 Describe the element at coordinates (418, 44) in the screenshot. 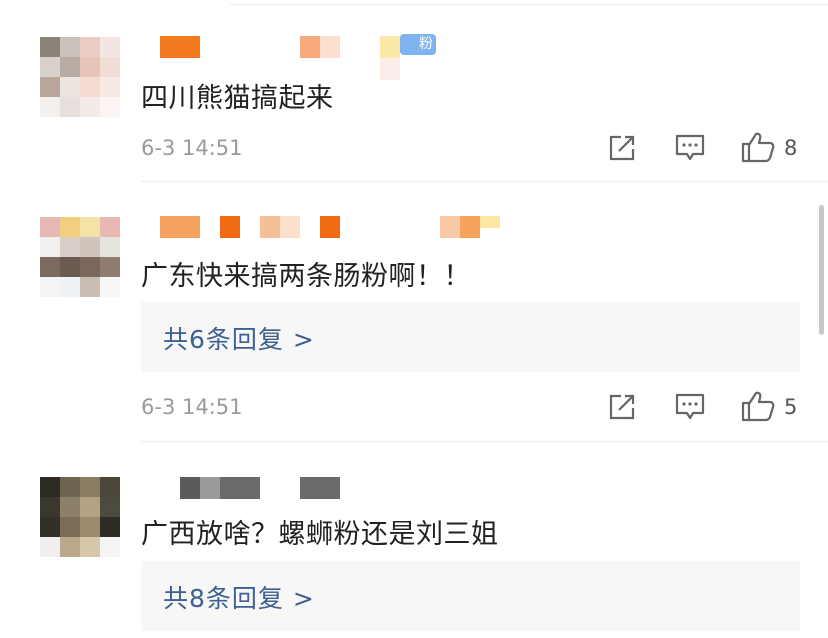

I see `fan-badge: 粉` at that location.